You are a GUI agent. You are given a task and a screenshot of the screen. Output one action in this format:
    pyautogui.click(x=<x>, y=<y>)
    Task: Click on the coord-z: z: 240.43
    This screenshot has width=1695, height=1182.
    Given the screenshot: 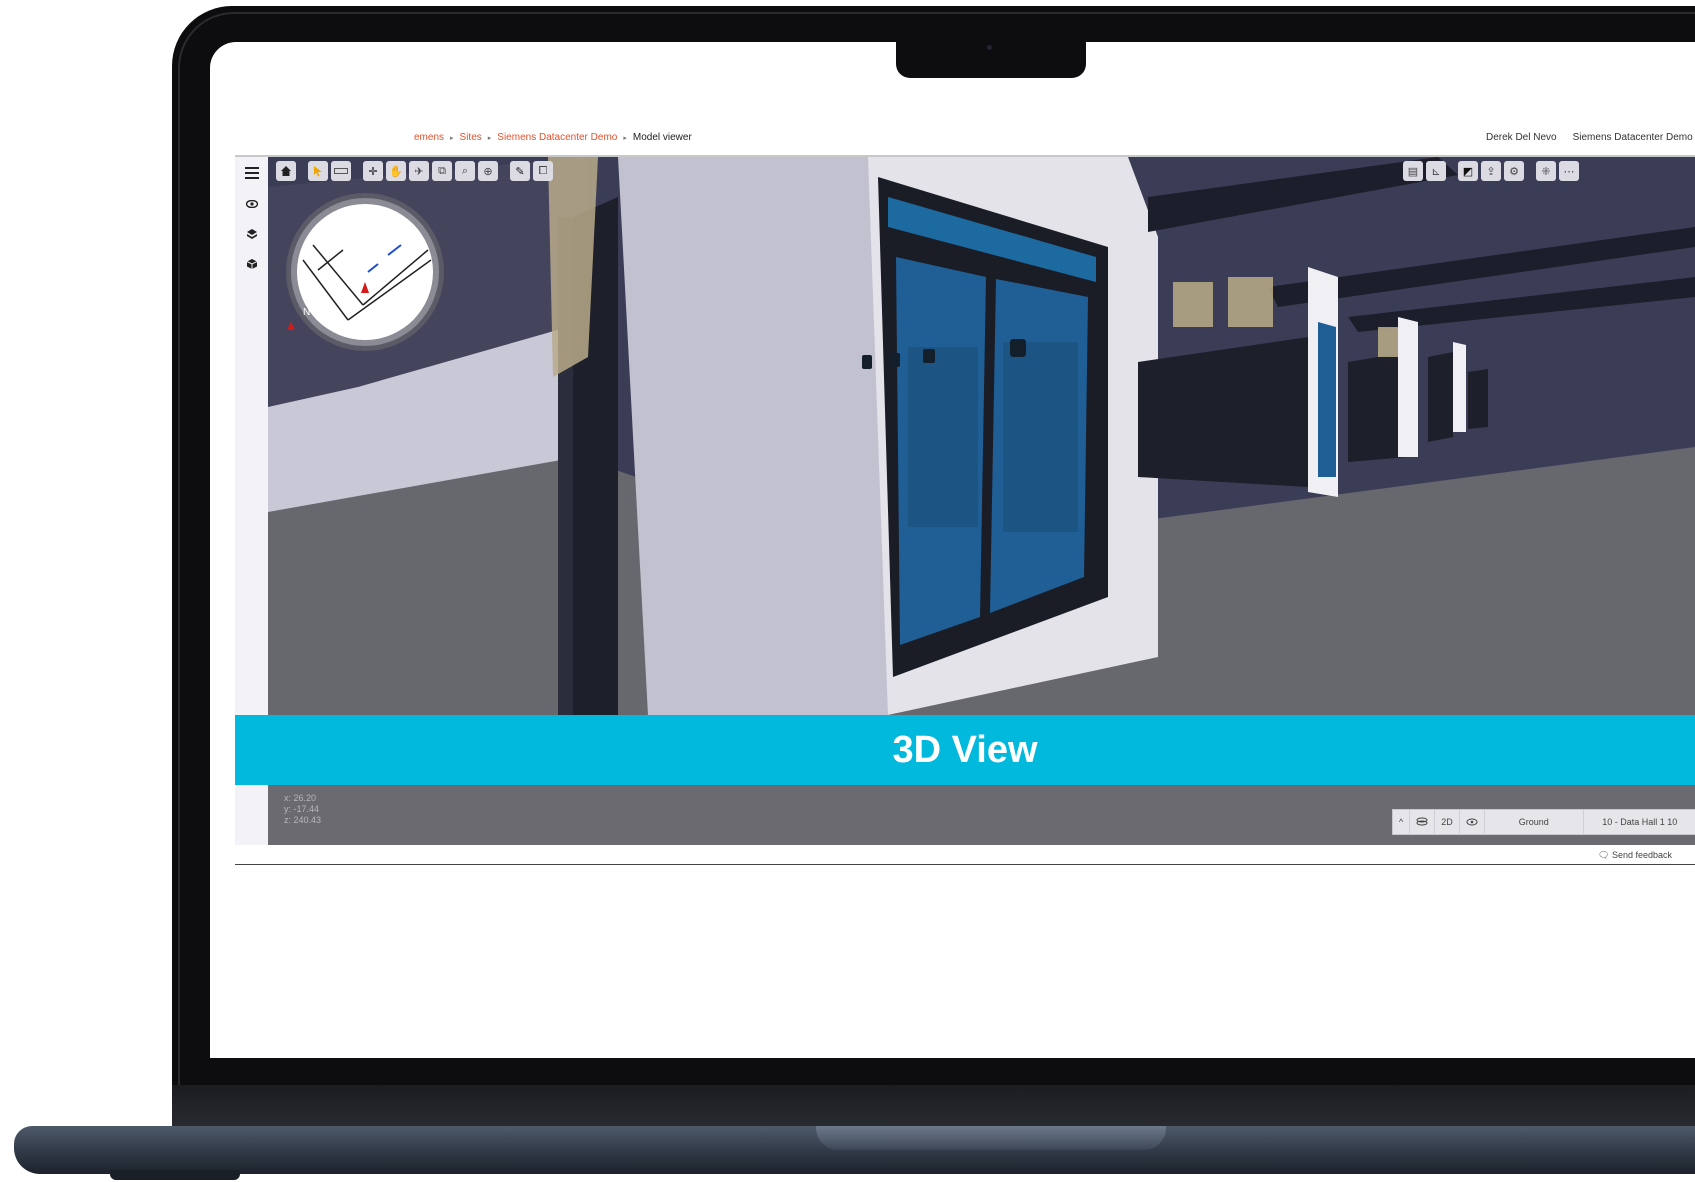 What is the action you would take?
    pyautogui.click(x=303, y=820)
    